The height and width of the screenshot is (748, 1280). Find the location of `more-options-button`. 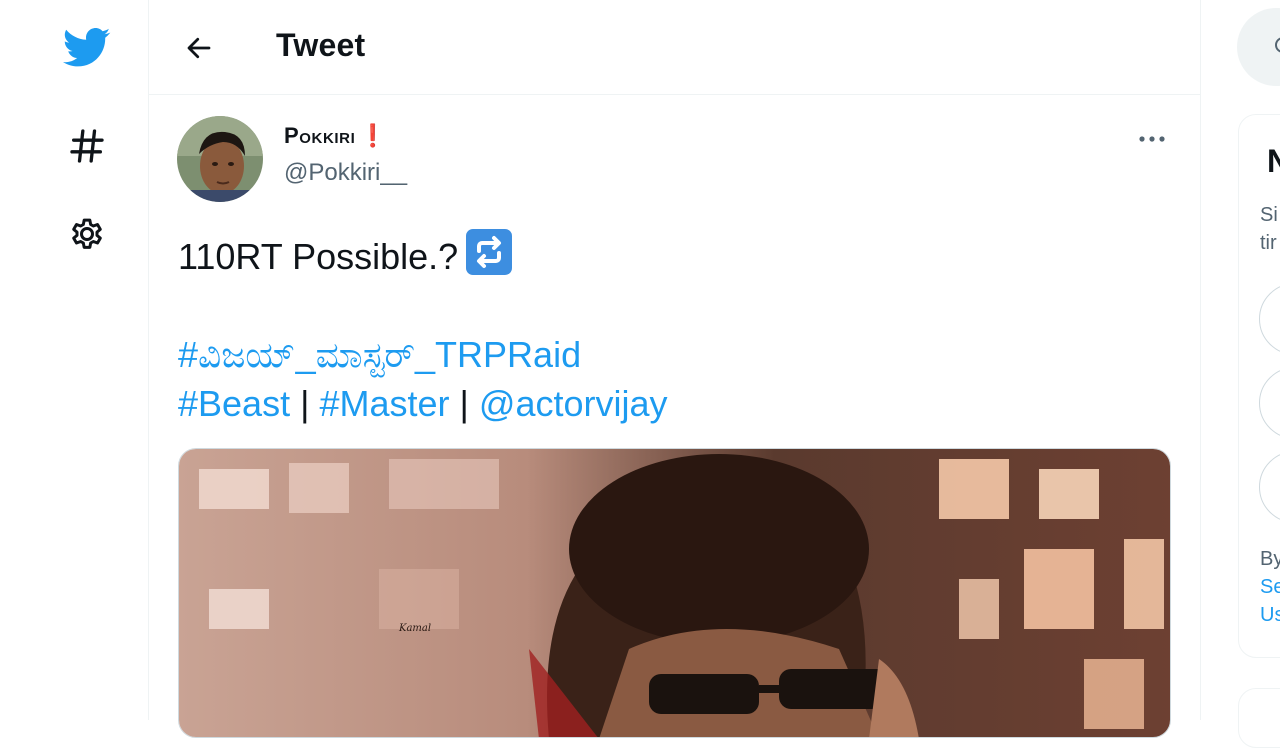

more-options-button is located at coordinates (1152, 139).